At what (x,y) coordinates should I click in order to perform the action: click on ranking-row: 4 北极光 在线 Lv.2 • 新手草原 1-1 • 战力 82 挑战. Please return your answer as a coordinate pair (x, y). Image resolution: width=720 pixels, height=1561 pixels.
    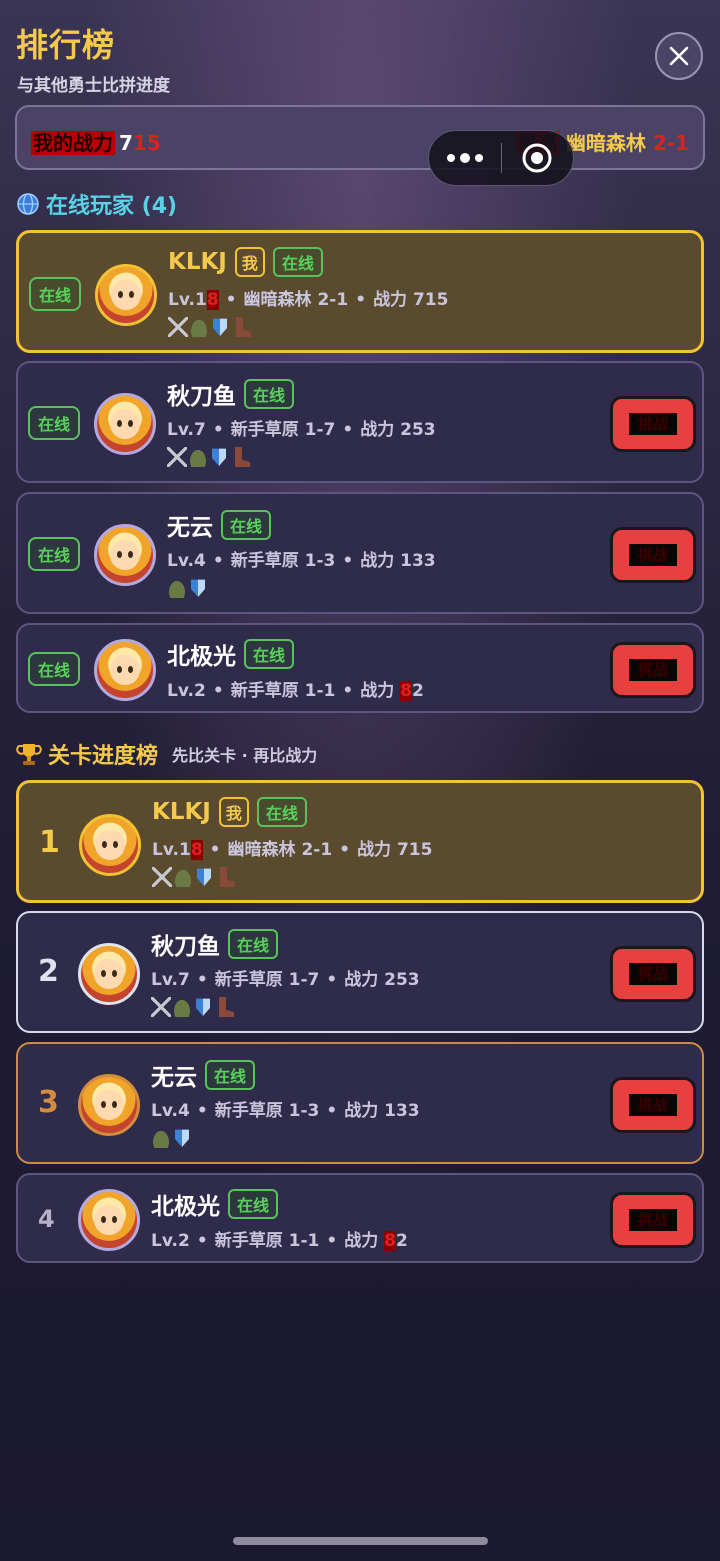
    Looking at the image, I should click on (360, 1218).